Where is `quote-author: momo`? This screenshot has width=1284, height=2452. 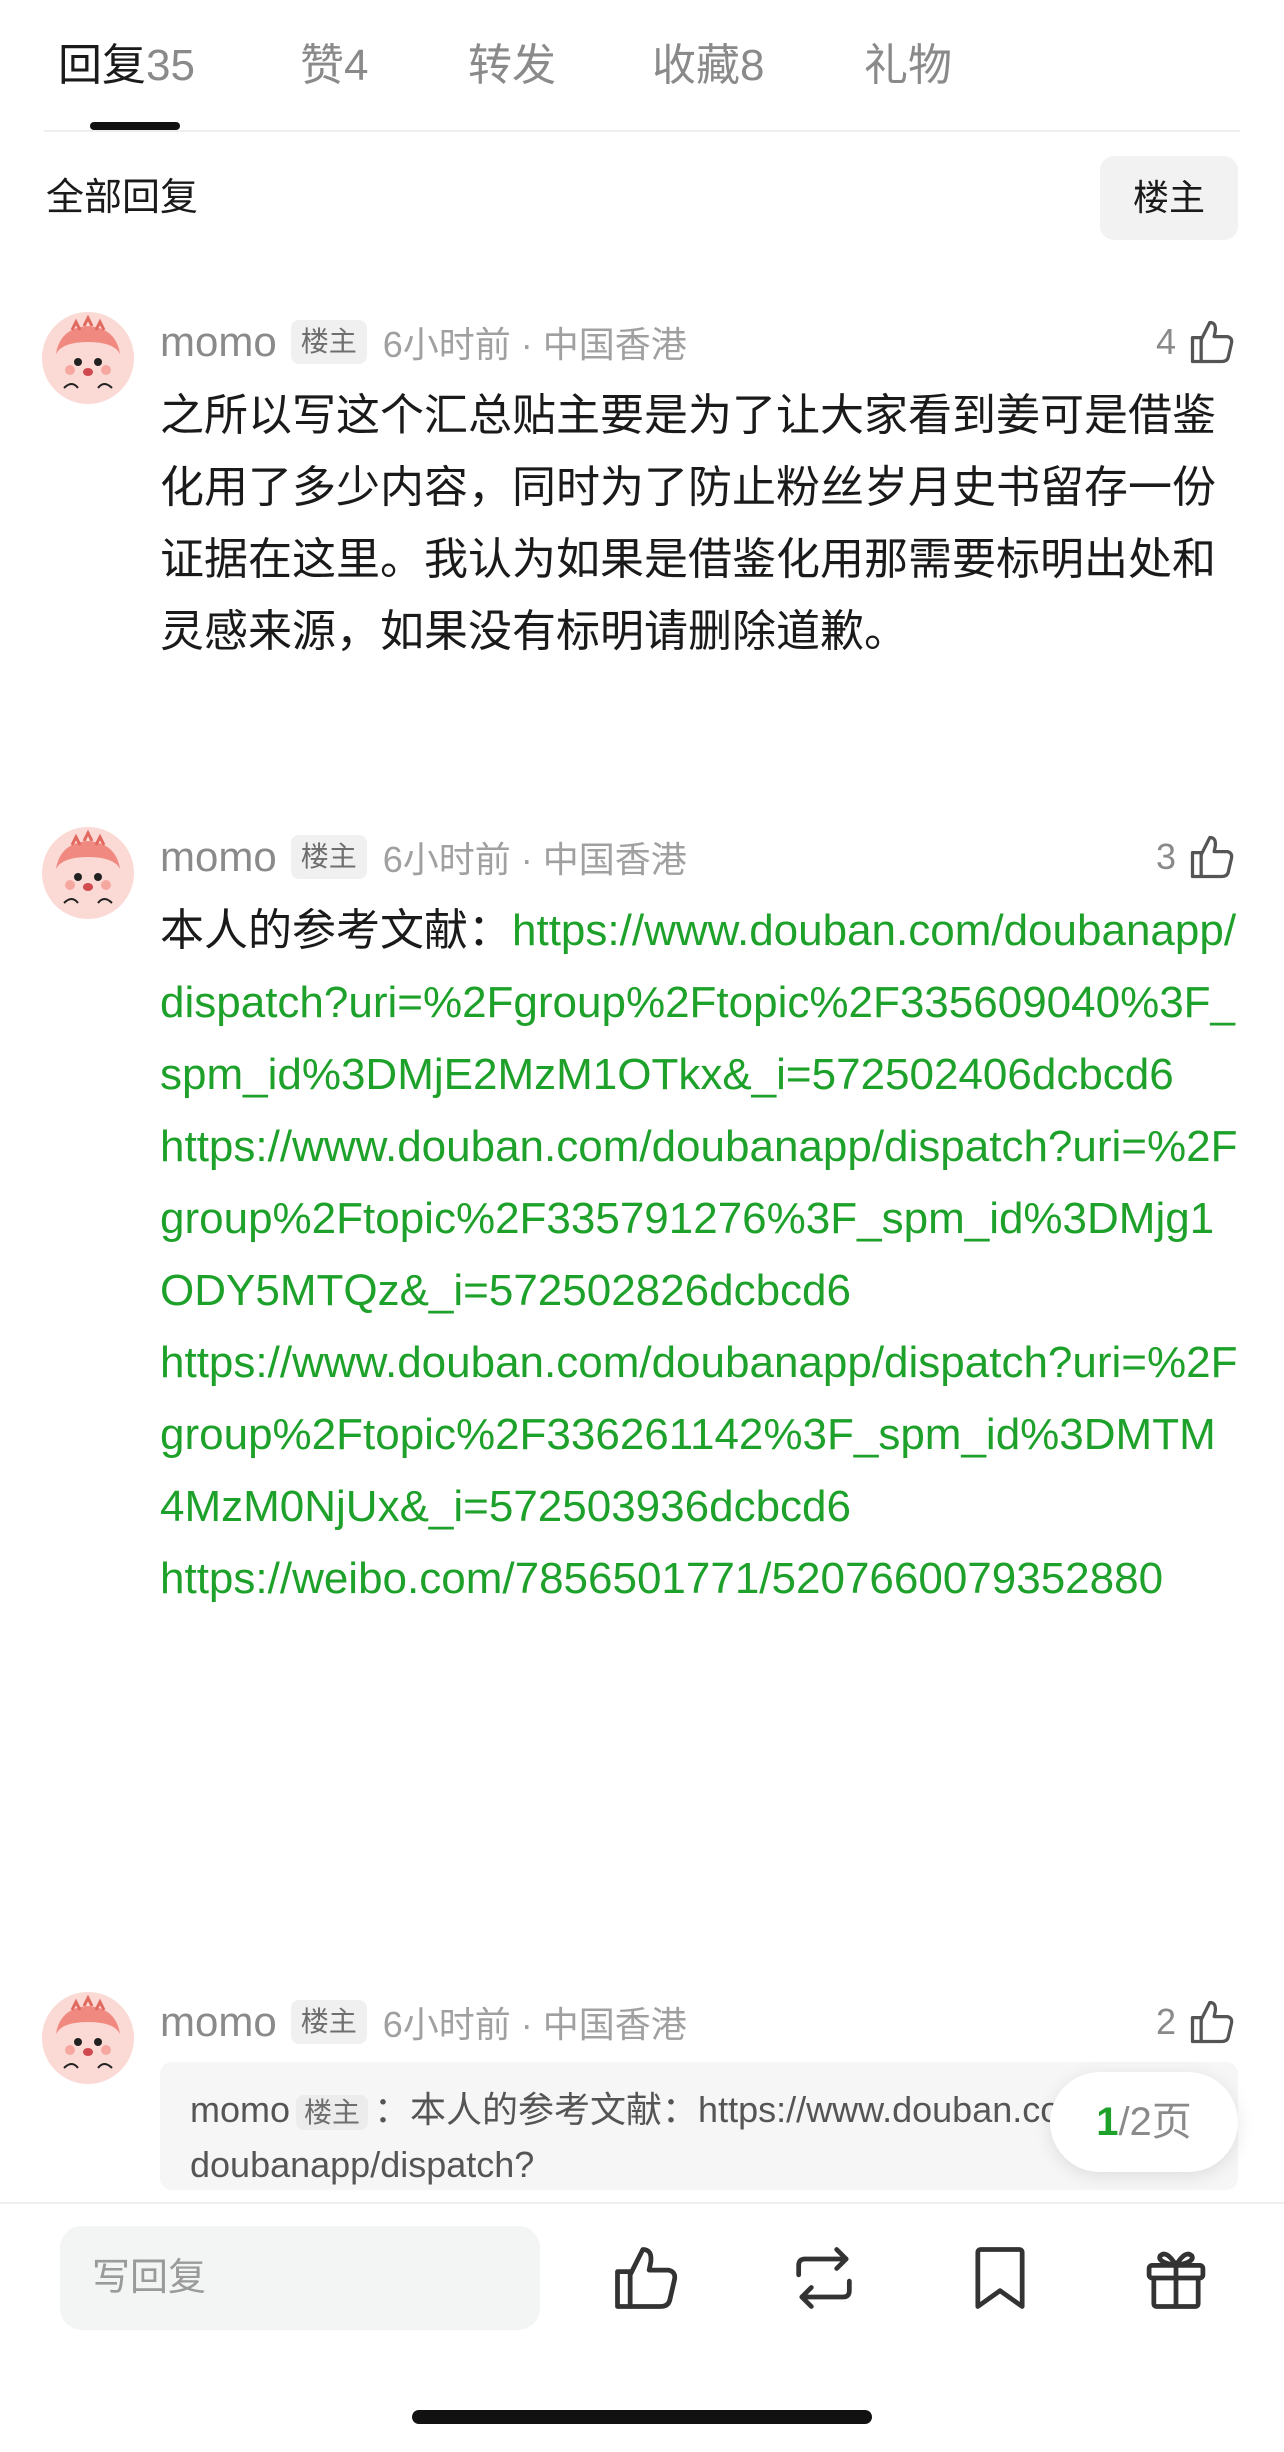
quote-author: momo is located at coordinates (240, 2109).